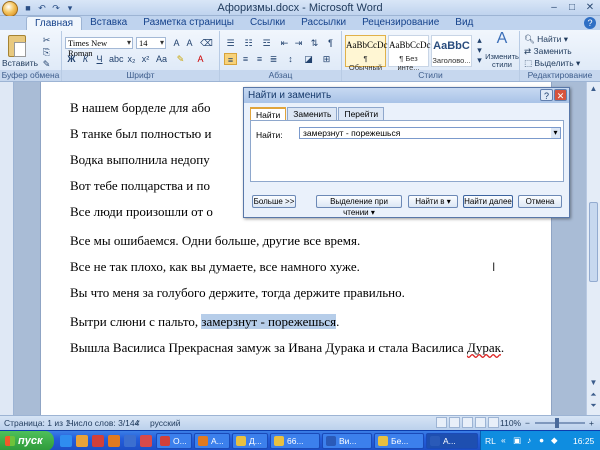 This screenshot has width=600, height=450. Describe the element at coordinates (66, 441) in the screenshot. I see `show-desktop-icon` at that location.